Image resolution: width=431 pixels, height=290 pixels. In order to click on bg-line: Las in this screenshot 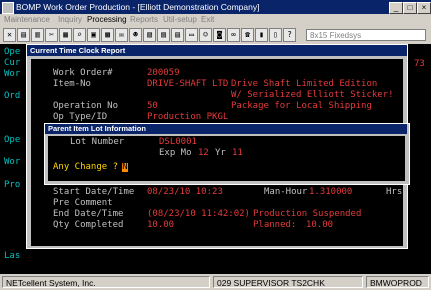, I will do `click(12, 256)`.